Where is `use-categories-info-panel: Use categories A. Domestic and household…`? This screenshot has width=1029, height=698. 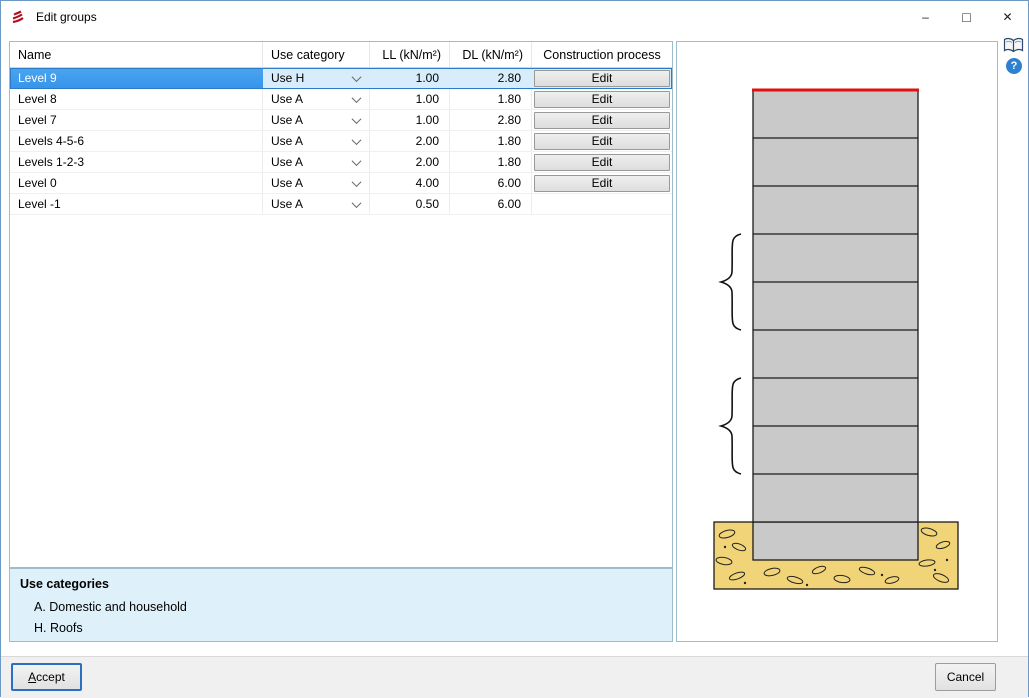 use-categories-info-panel: Use categories A. Domestic and household… is located at coordinates (341, 605).